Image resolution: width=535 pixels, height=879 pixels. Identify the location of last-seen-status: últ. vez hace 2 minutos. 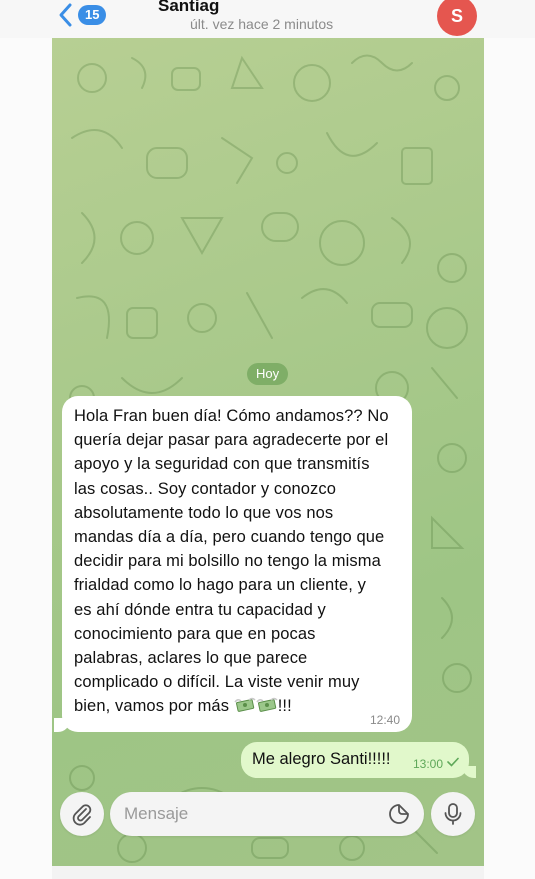
(262, 24).